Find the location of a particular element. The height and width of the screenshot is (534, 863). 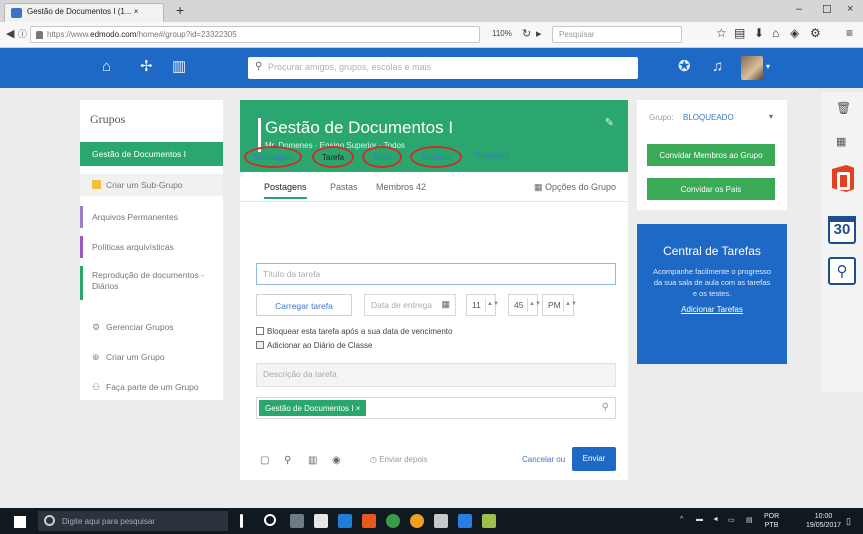

forward-icon: ▸ is located at coordinates (539, 34).